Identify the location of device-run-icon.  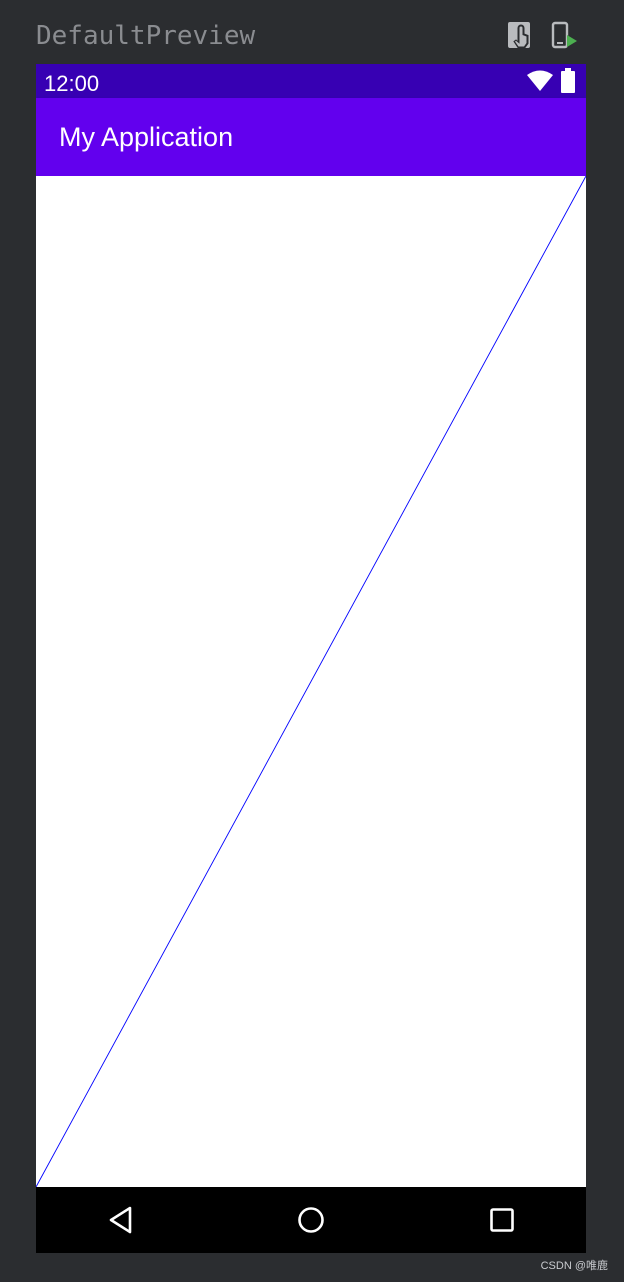
(564, 35).